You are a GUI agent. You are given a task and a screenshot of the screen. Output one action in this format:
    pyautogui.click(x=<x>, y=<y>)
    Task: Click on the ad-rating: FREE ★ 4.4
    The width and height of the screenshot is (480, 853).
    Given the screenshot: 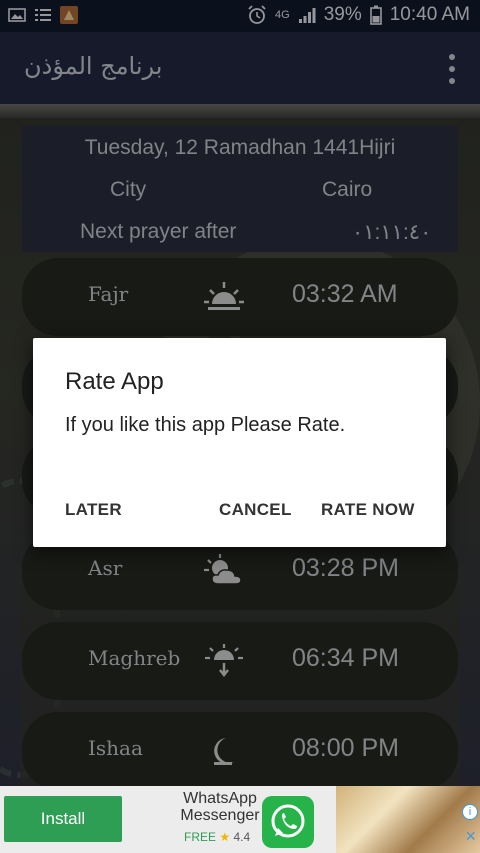 What is the action you would take?
    pyautogui.click(x=217, y=837)
    